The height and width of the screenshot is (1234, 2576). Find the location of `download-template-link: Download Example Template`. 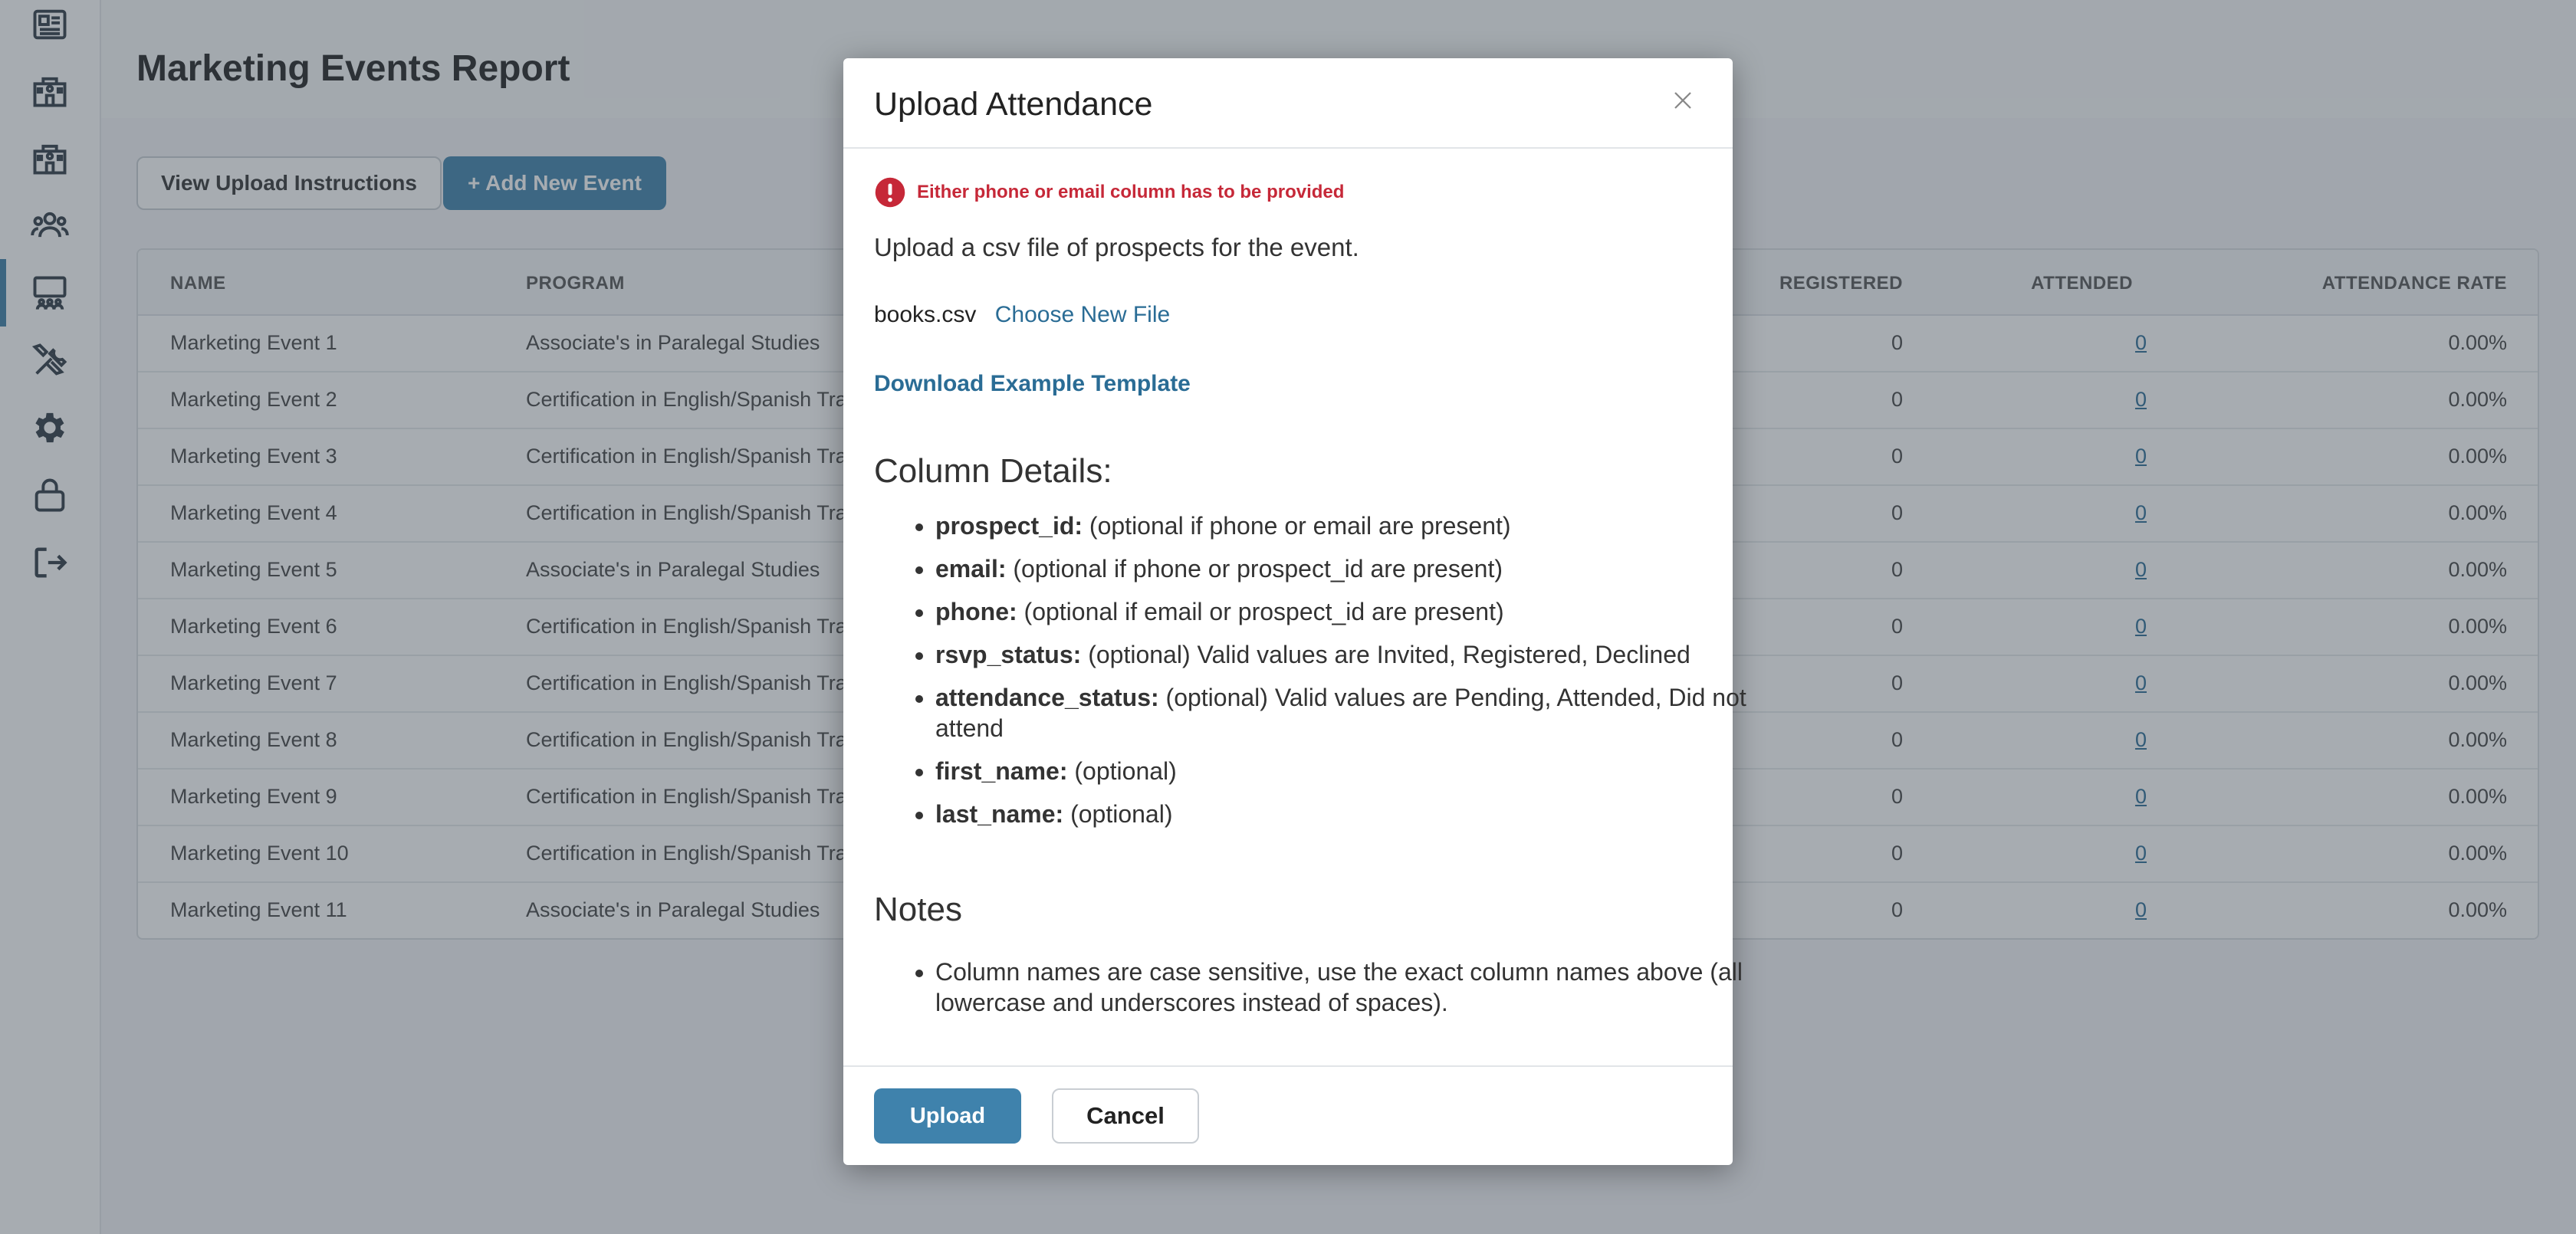

download-template-link: Download Example Template is located at coordinates (1033, 384).